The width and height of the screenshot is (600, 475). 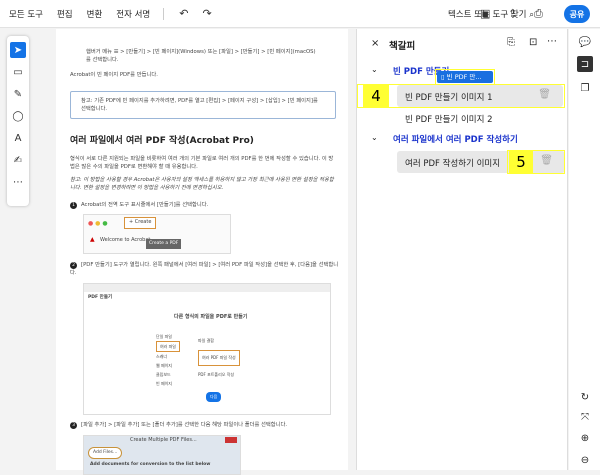 I want to click on tooltip-image: Create a PDF, so click(x=164, y=244).